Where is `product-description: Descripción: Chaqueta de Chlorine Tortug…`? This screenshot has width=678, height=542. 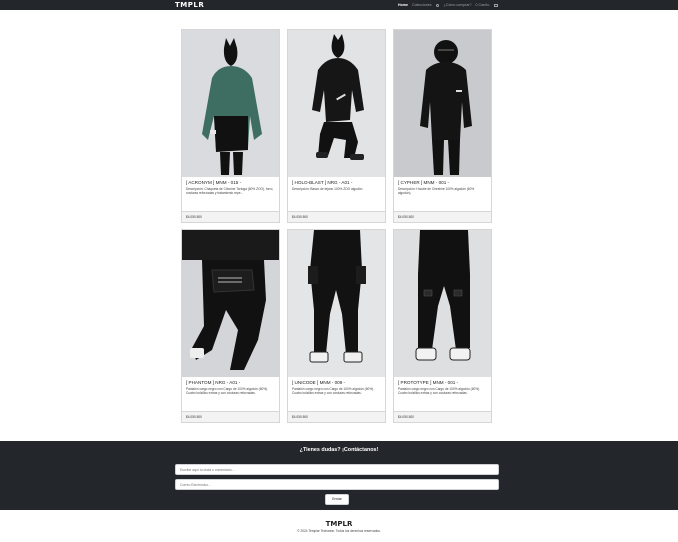
product-description: Descripción: Chaqueta de Chlorine Tortug… is located at coordinates (230, 191).